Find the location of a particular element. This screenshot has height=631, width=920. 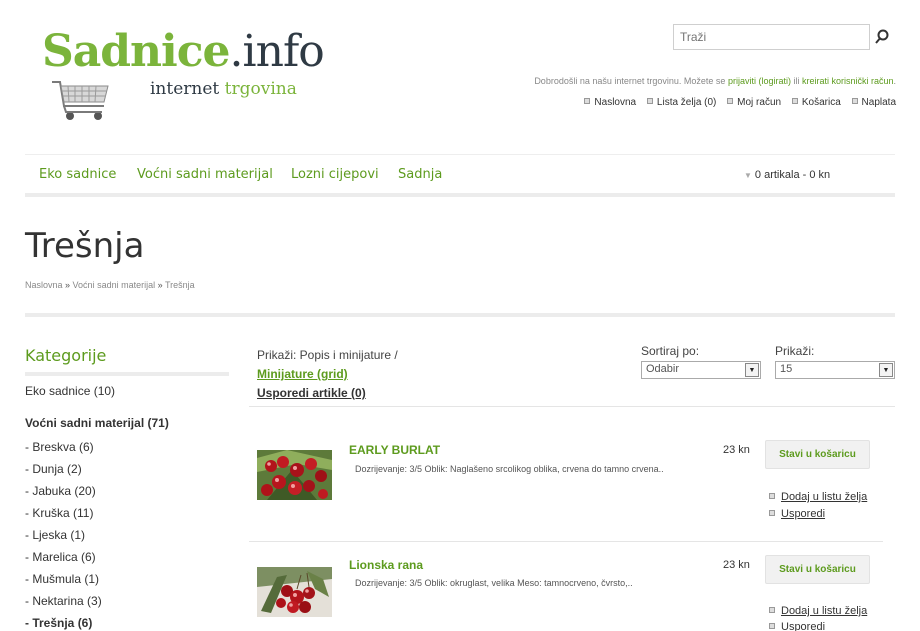

logo-text-dark: .info is located at coordinates (277, 51).